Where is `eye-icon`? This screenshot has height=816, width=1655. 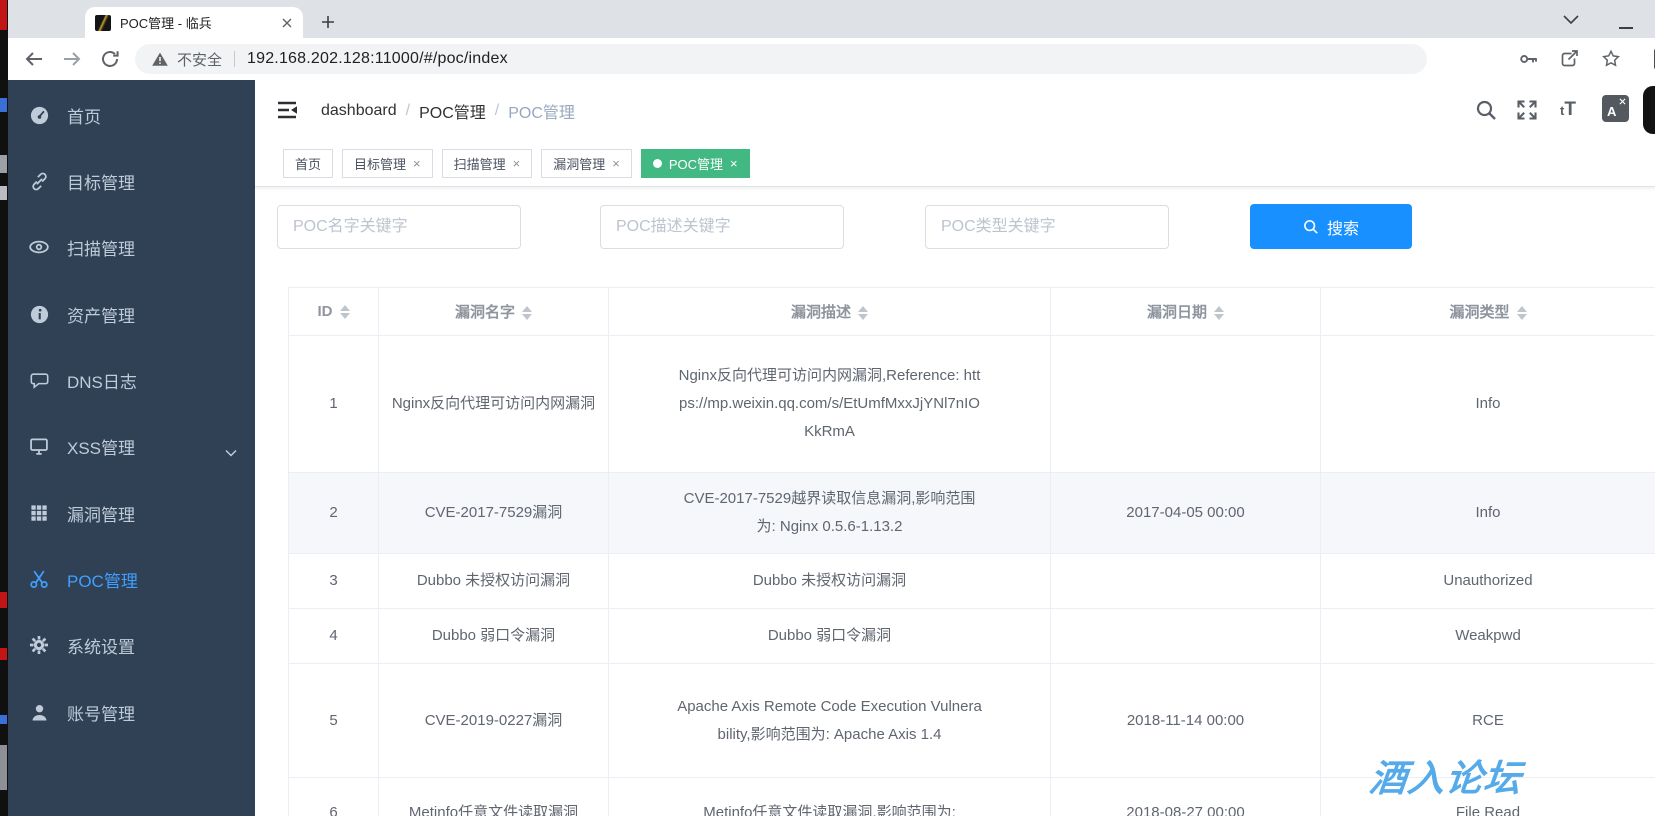 eye-icon is located at coordinates (39, 247).